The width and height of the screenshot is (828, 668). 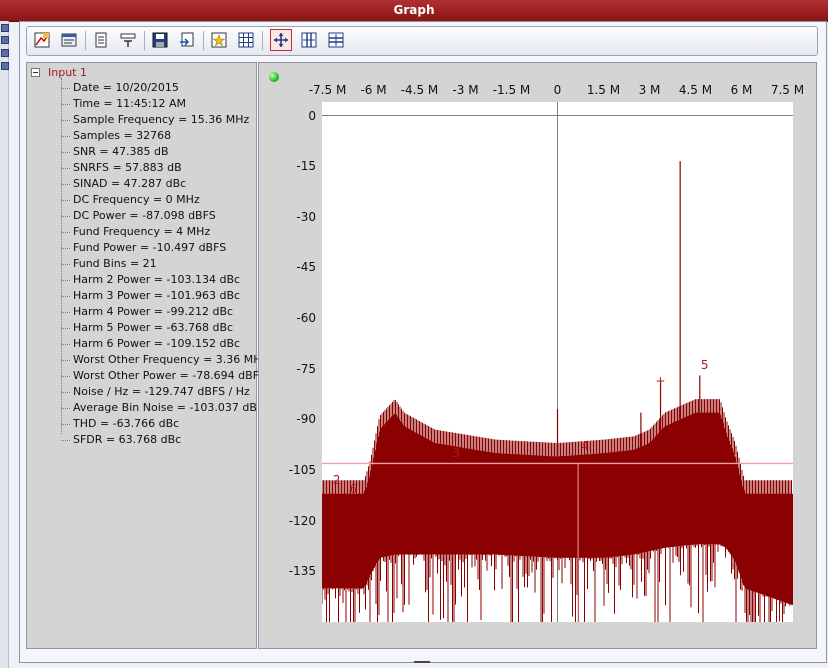 What do you see at coordinates (419, 90) in the screenshot?
I see `x-tick-label: -4.5 M` at bounding box center [419, 90].